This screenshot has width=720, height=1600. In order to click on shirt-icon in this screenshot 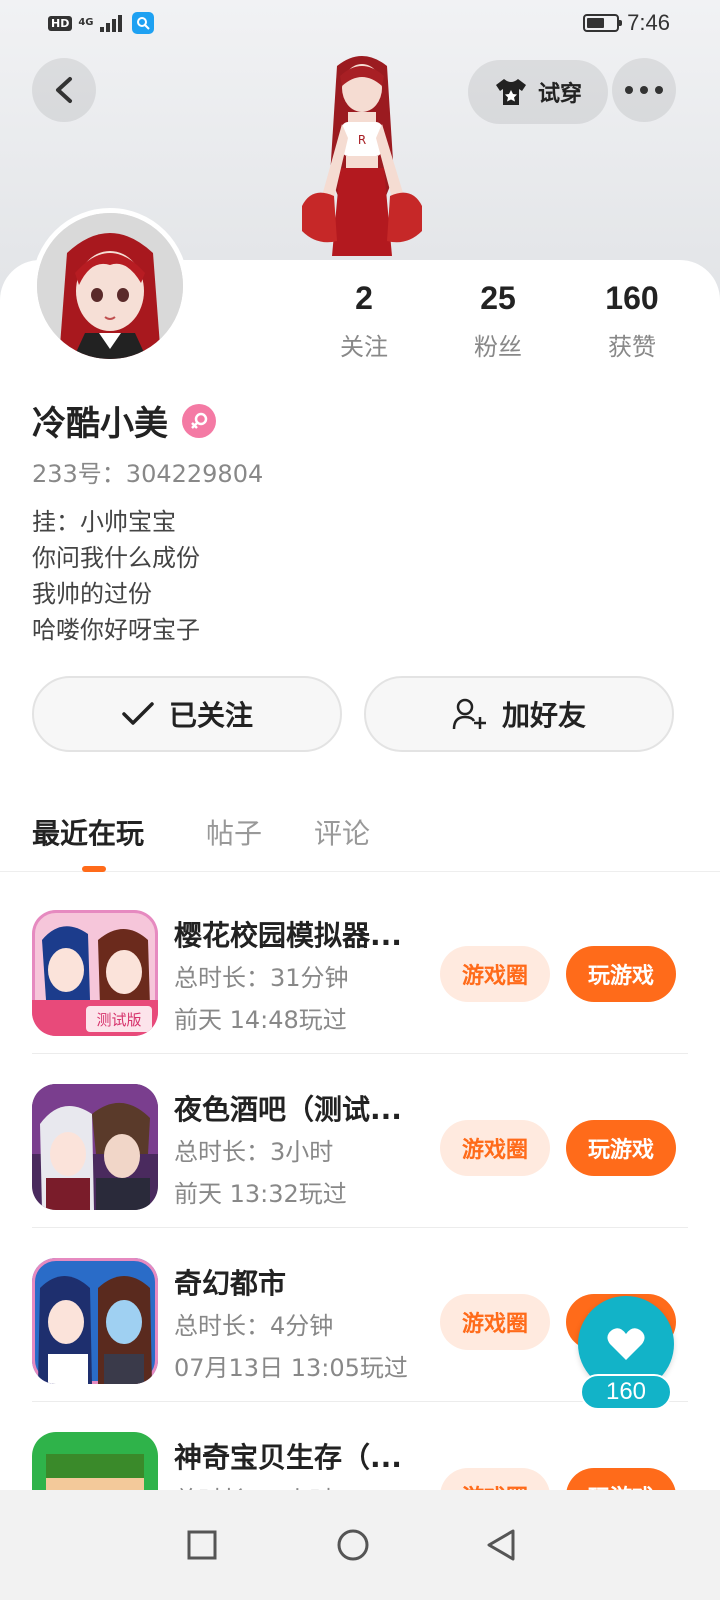, I will do `click(510, 92)`.